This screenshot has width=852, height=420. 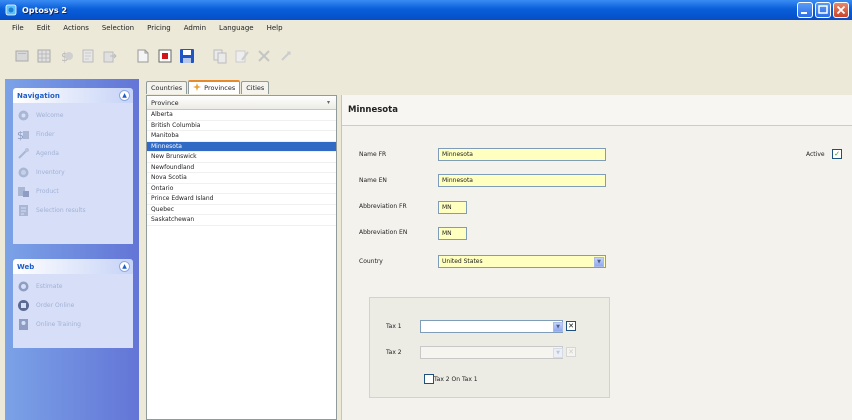 I want to click on navigation-panel-header: Navigation ▲, so click(x=73, y=95).